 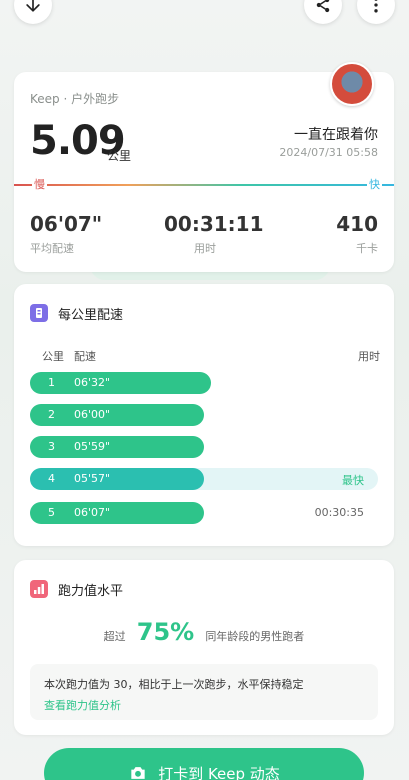 I want to click on bar-chart-icon, so click(x=39, y=589).